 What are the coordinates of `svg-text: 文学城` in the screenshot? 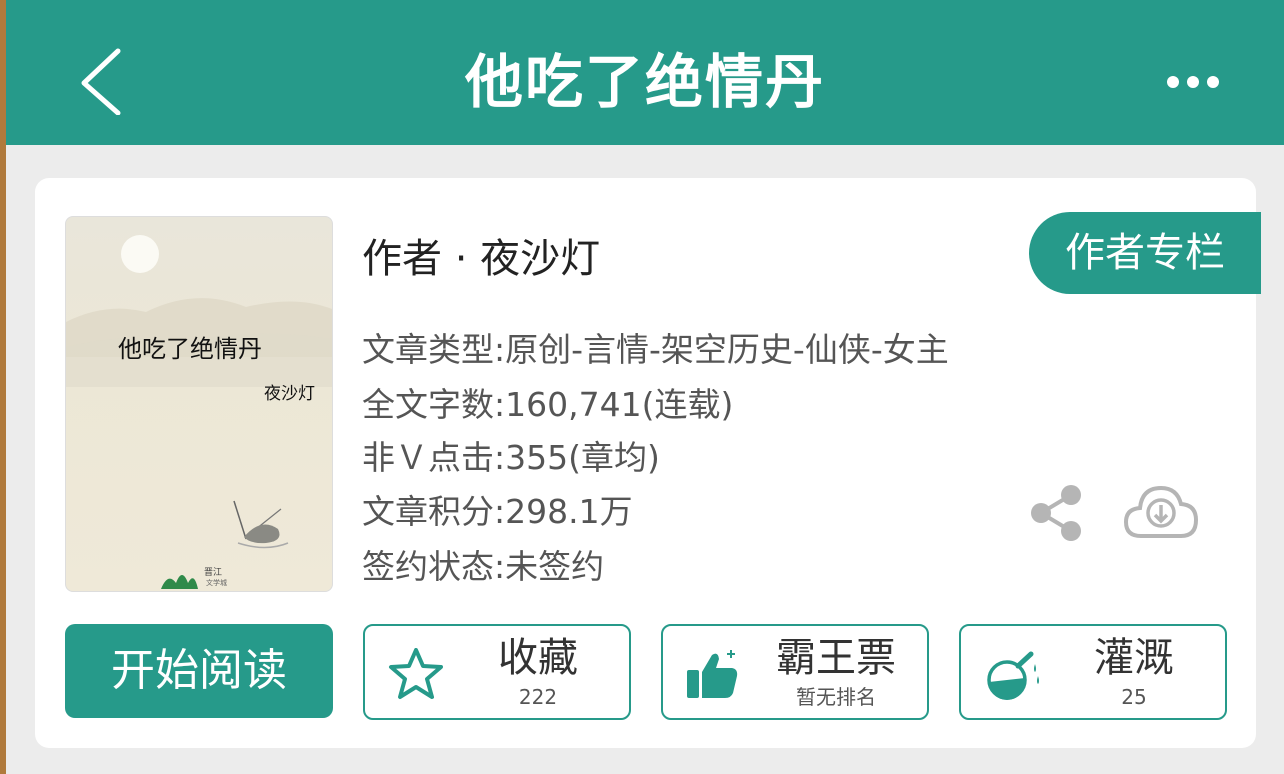 It's located at (216, 582).